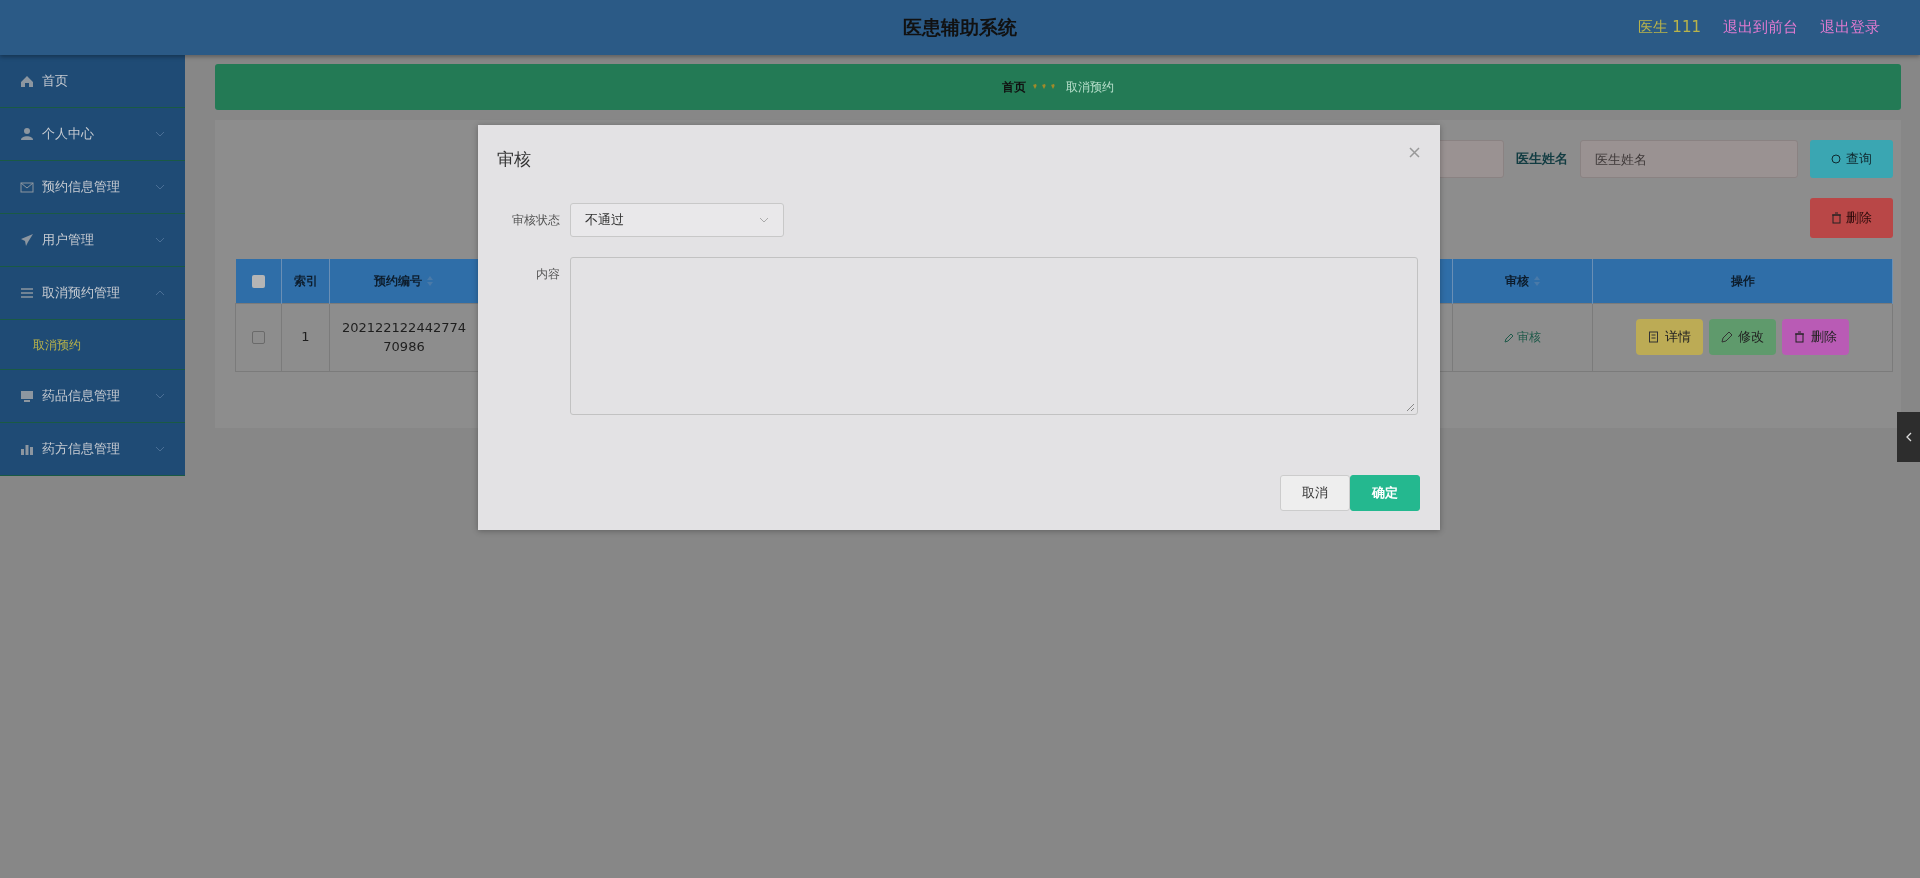  What do you see at coordinates (27, 396) in the screenshot?
I see `monitor-icon` at bounding box center [27, 396].